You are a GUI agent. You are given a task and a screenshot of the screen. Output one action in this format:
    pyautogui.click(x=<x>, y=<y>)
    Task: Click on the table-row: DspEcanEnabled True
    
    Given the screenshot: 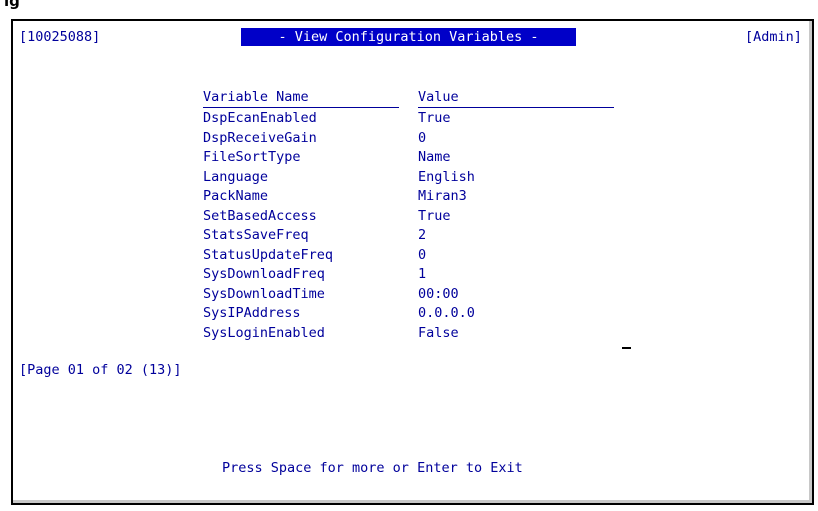 What is the action you would take?
    pyautogui.click(x=410, y=119)
    